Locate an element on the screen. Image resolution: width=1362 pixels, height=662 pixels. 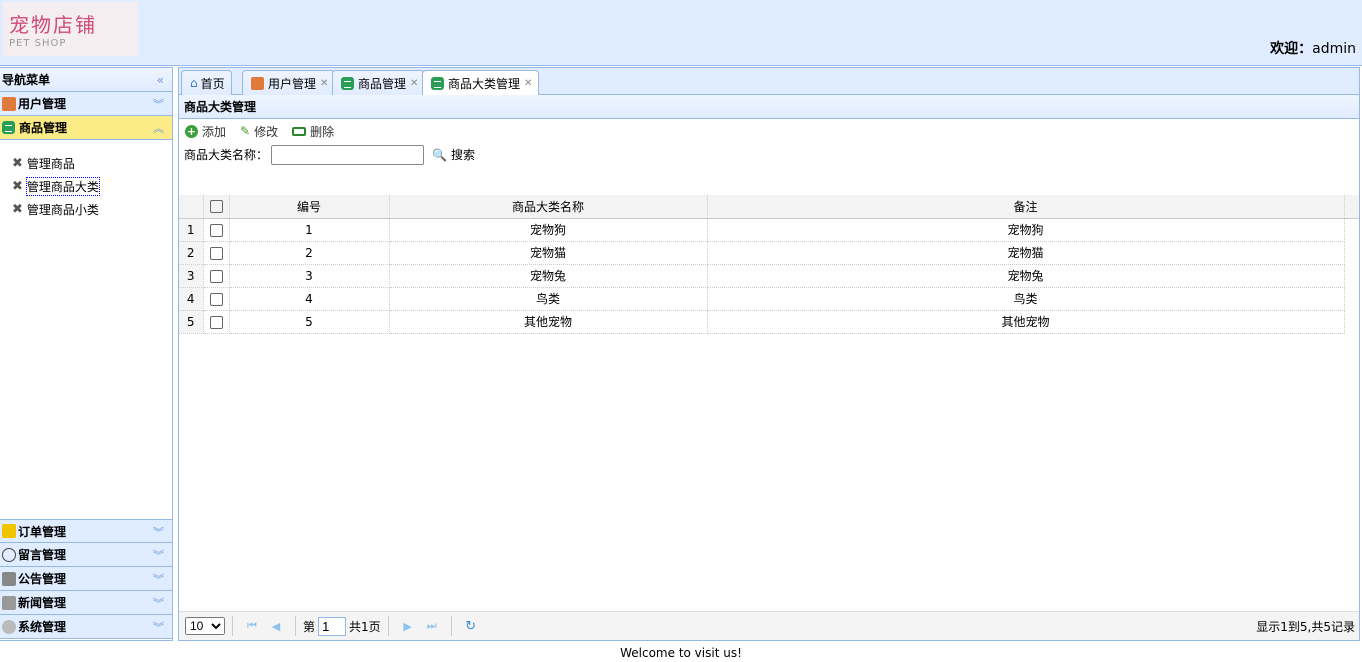
cell-remark: 宠物兔 is located at coordinates (1026, 276).